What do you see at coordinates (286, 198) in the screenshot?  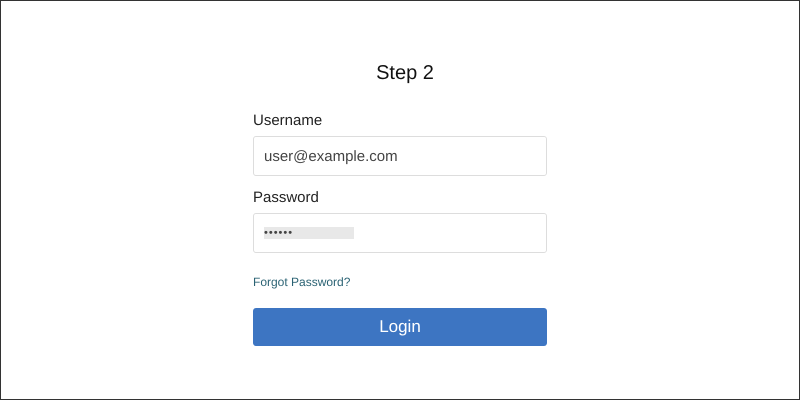 I see `field-label: Password` at bounding box center [286, 198].